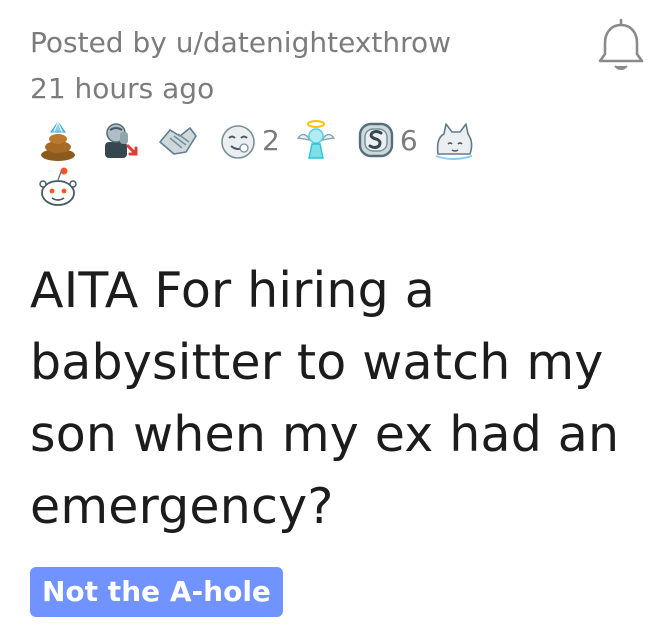 The image size is (659, 633). I want to click on cat-award-icon, so click(454, 140).